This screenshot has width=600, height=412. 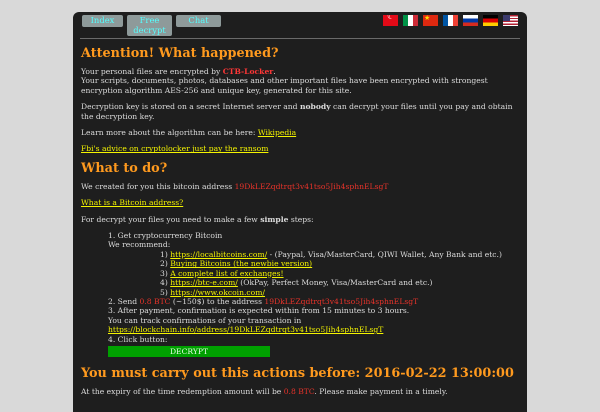 What do you see at coordinates (102, 21) in the screenshot?
I see `tab-index: Index` at bounding box center [102, 21].